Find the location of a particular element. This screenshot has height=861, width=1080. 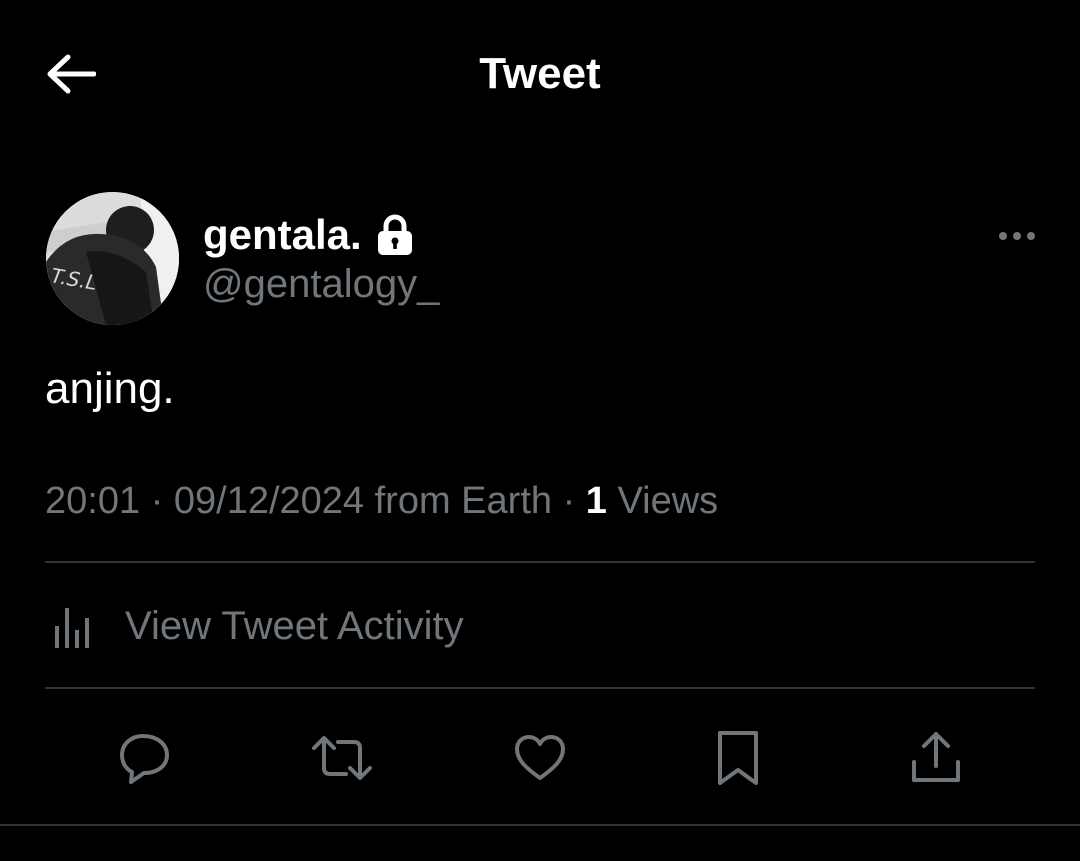

tweet-text: anjing. is located at coordinates (110, 388).